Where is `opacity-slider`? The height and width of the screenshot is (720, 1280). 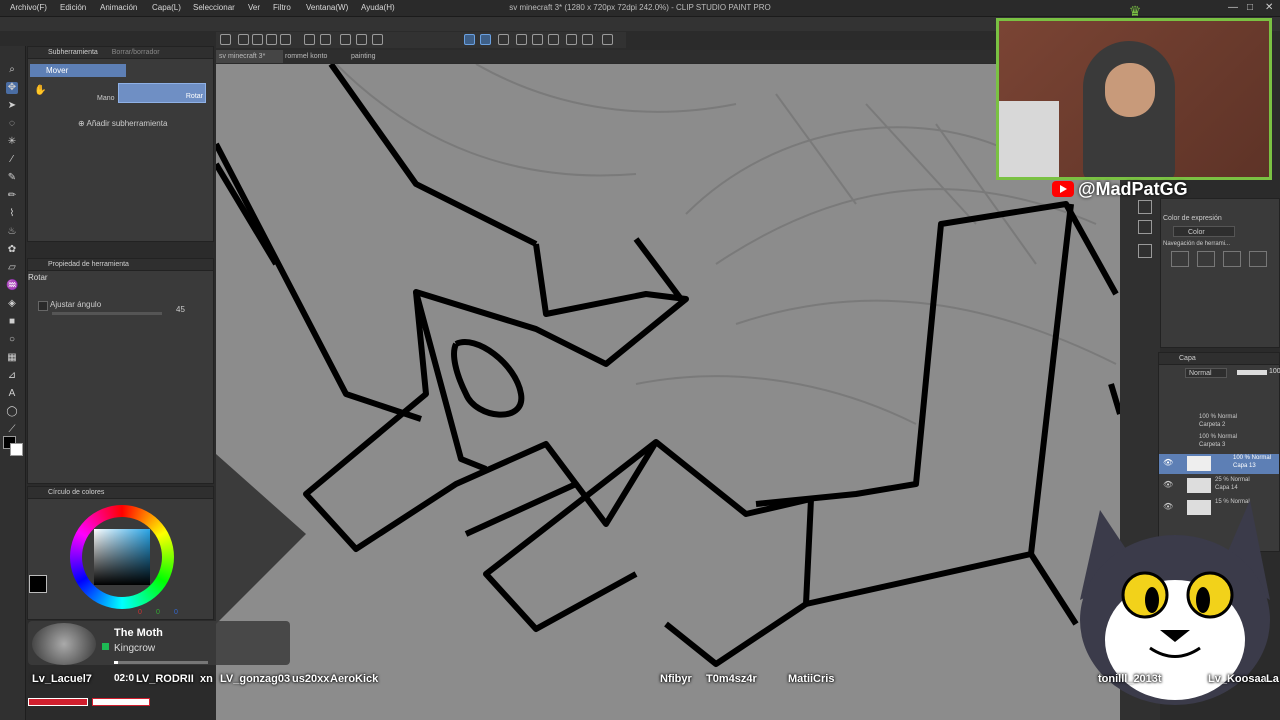
opacity-slider is located at coordinates (1252, 372).